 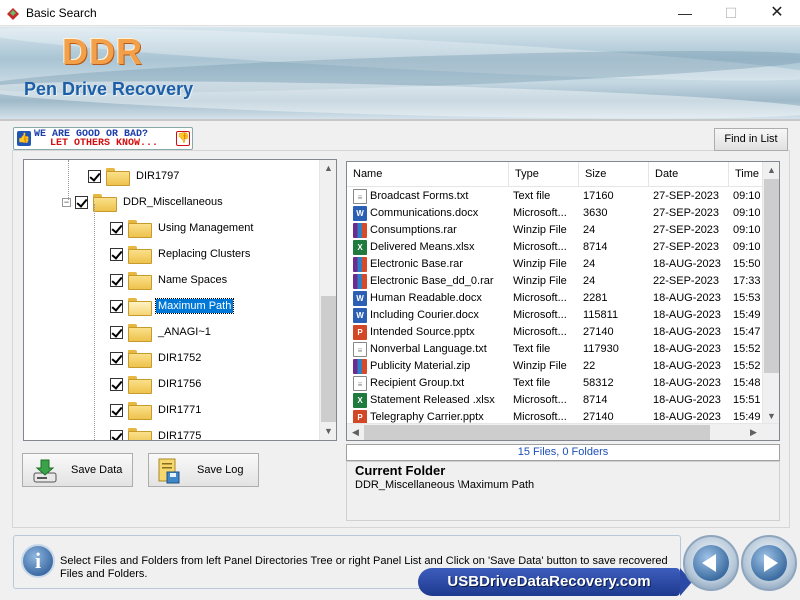 What do you see at coordinates (540, 264) in the screenshot?
I see `file-type: Winzip File` at bounding box center [540, 264].